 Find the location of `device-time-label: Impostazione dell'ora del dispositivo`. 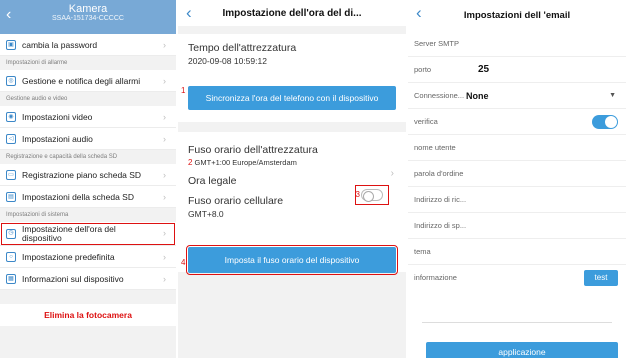

device-time-label: Impostazione dell'ora del dispositivo is located at coordinates (69, 233).